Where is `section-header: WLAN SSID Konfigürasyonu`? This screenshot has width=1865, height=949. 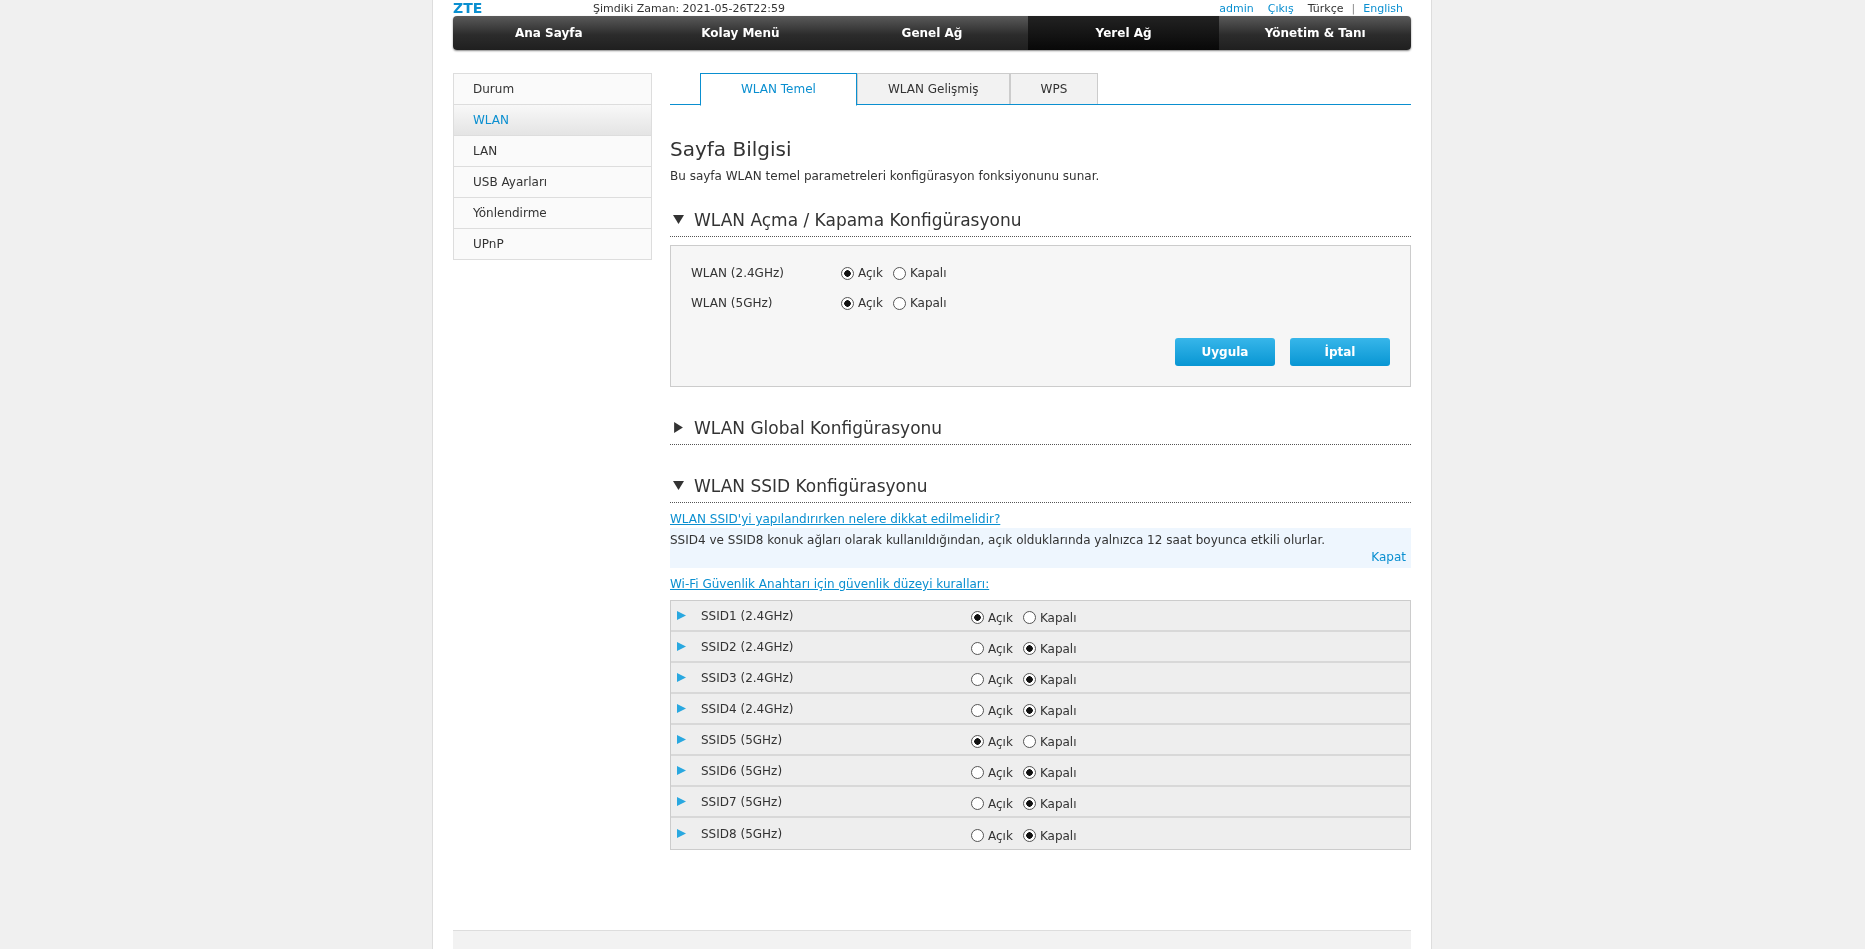
section-header: WLAN SSID Konfigürasyonu is located at coordinates (1040, 486).